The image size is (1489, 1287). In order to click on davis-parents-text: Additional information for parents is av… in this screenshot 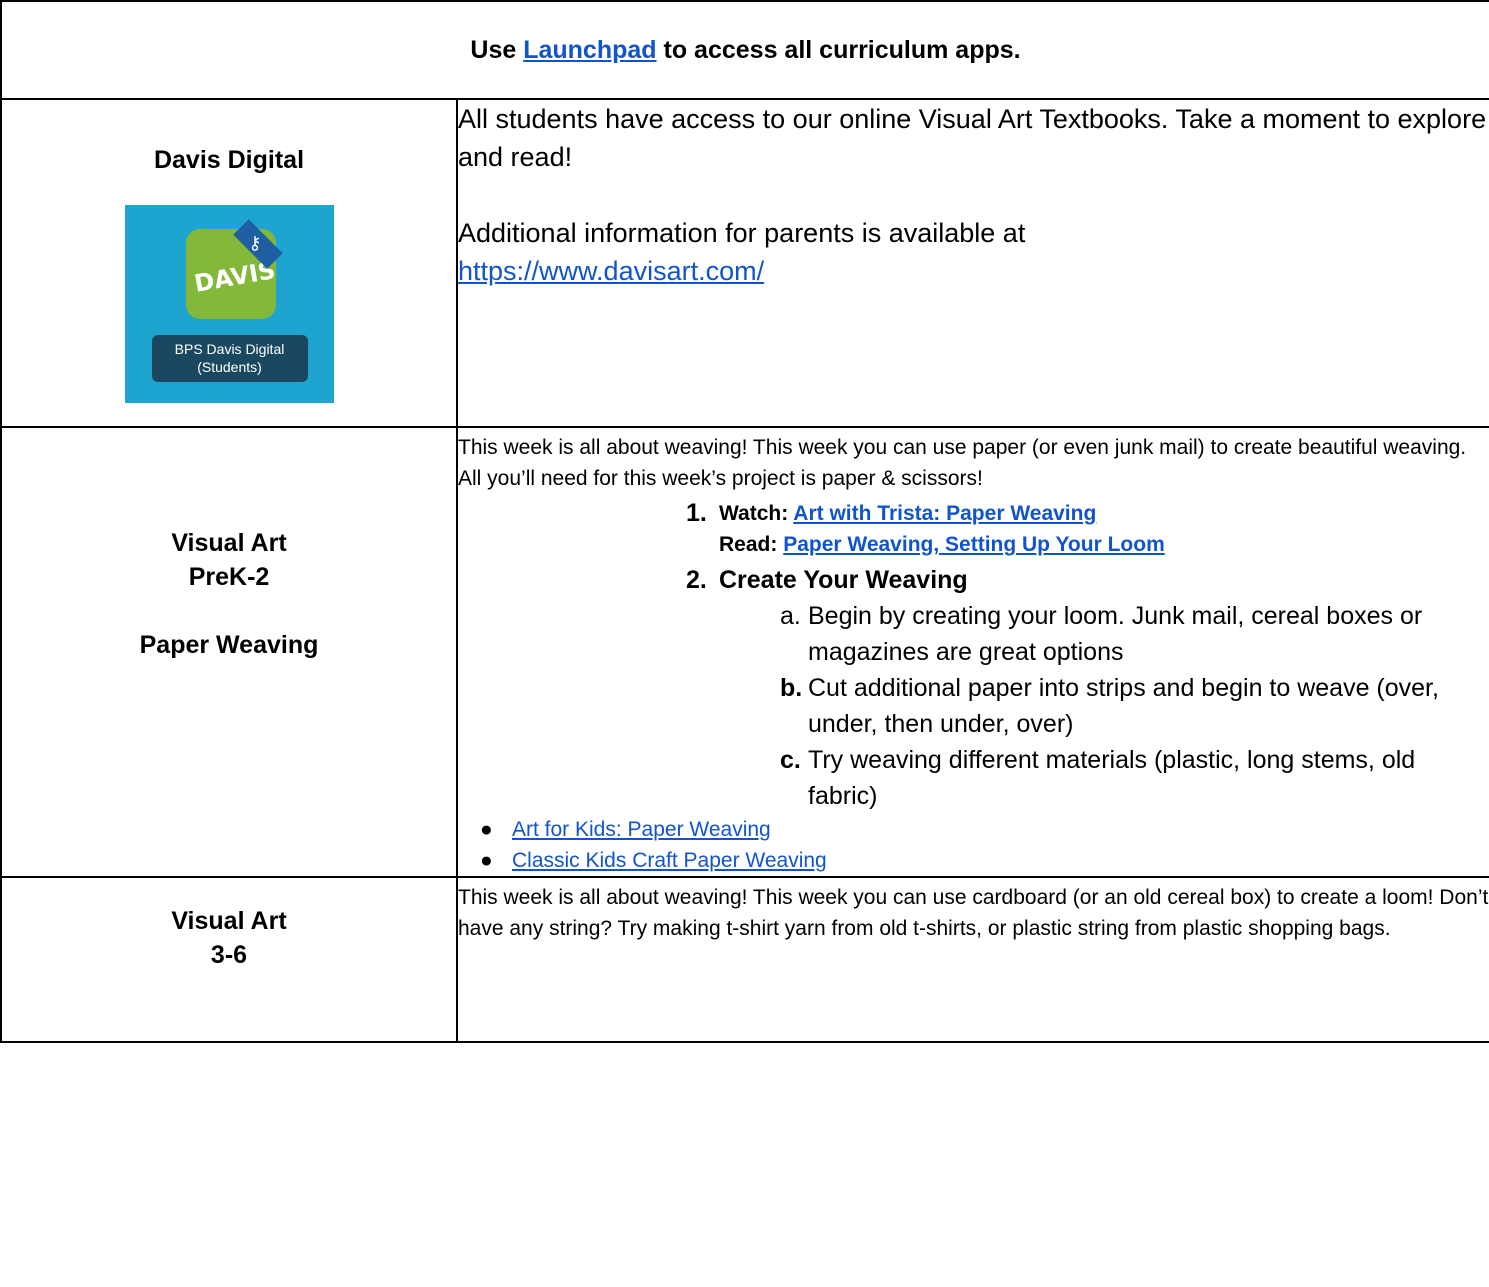, I will do `click(742, 233)`.